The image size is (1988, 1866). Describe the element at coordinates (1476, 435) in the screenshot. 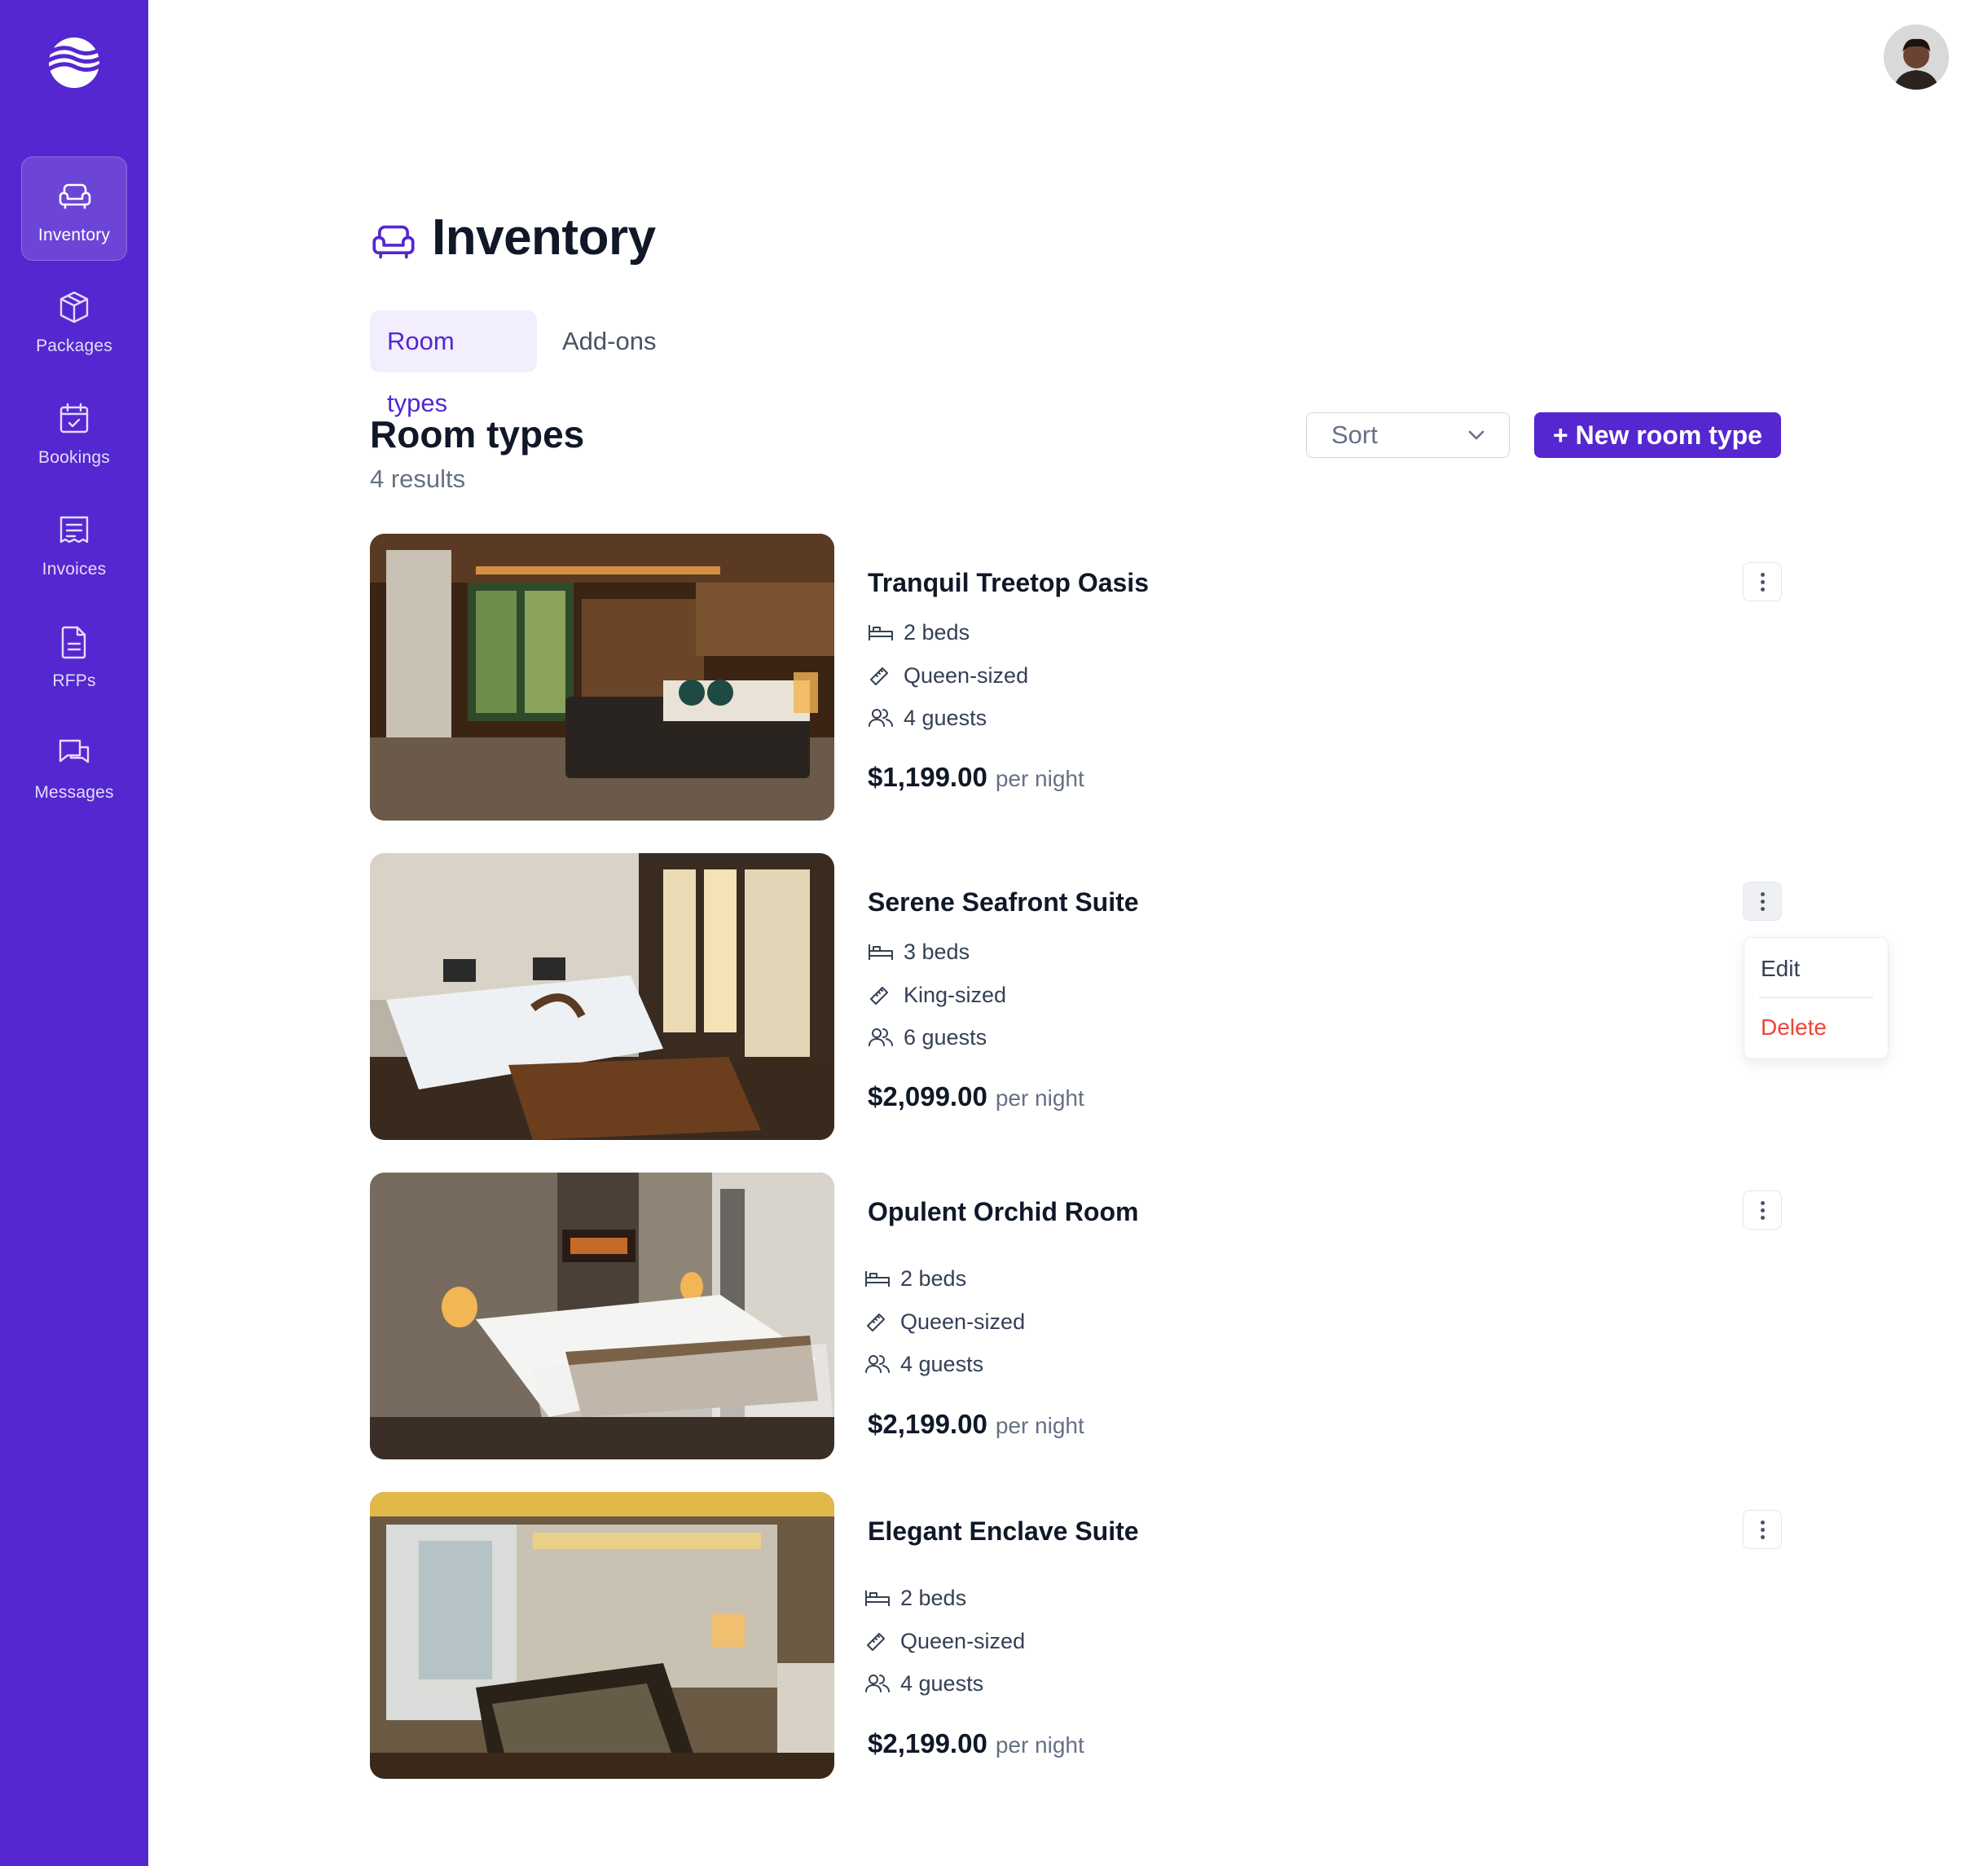

I see `chevron-down-icon` at that location.